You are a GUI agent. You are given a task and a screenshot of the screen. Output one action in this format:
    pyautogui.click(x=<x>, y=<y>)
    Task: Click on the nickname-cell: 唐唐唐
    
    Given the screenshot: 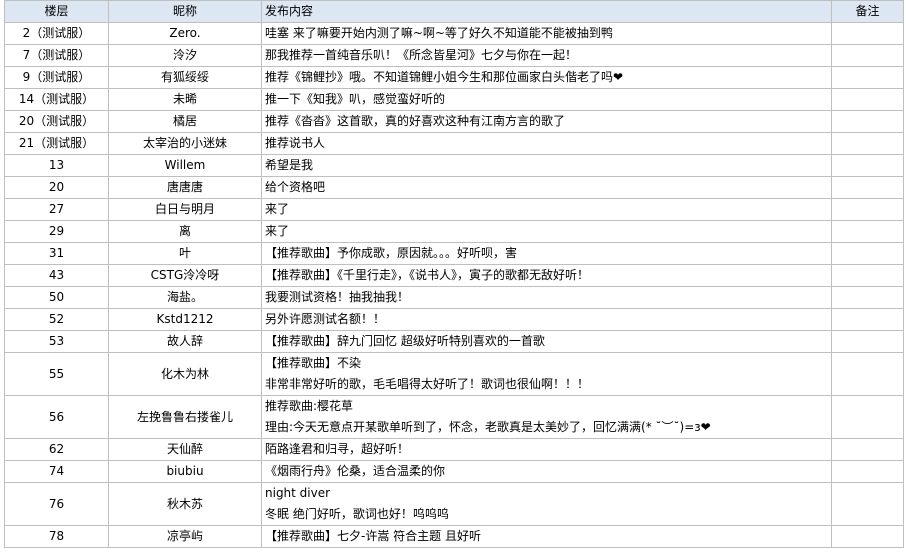 What is the action you would take?
    pyautogui.click(x=185, y=187)
    